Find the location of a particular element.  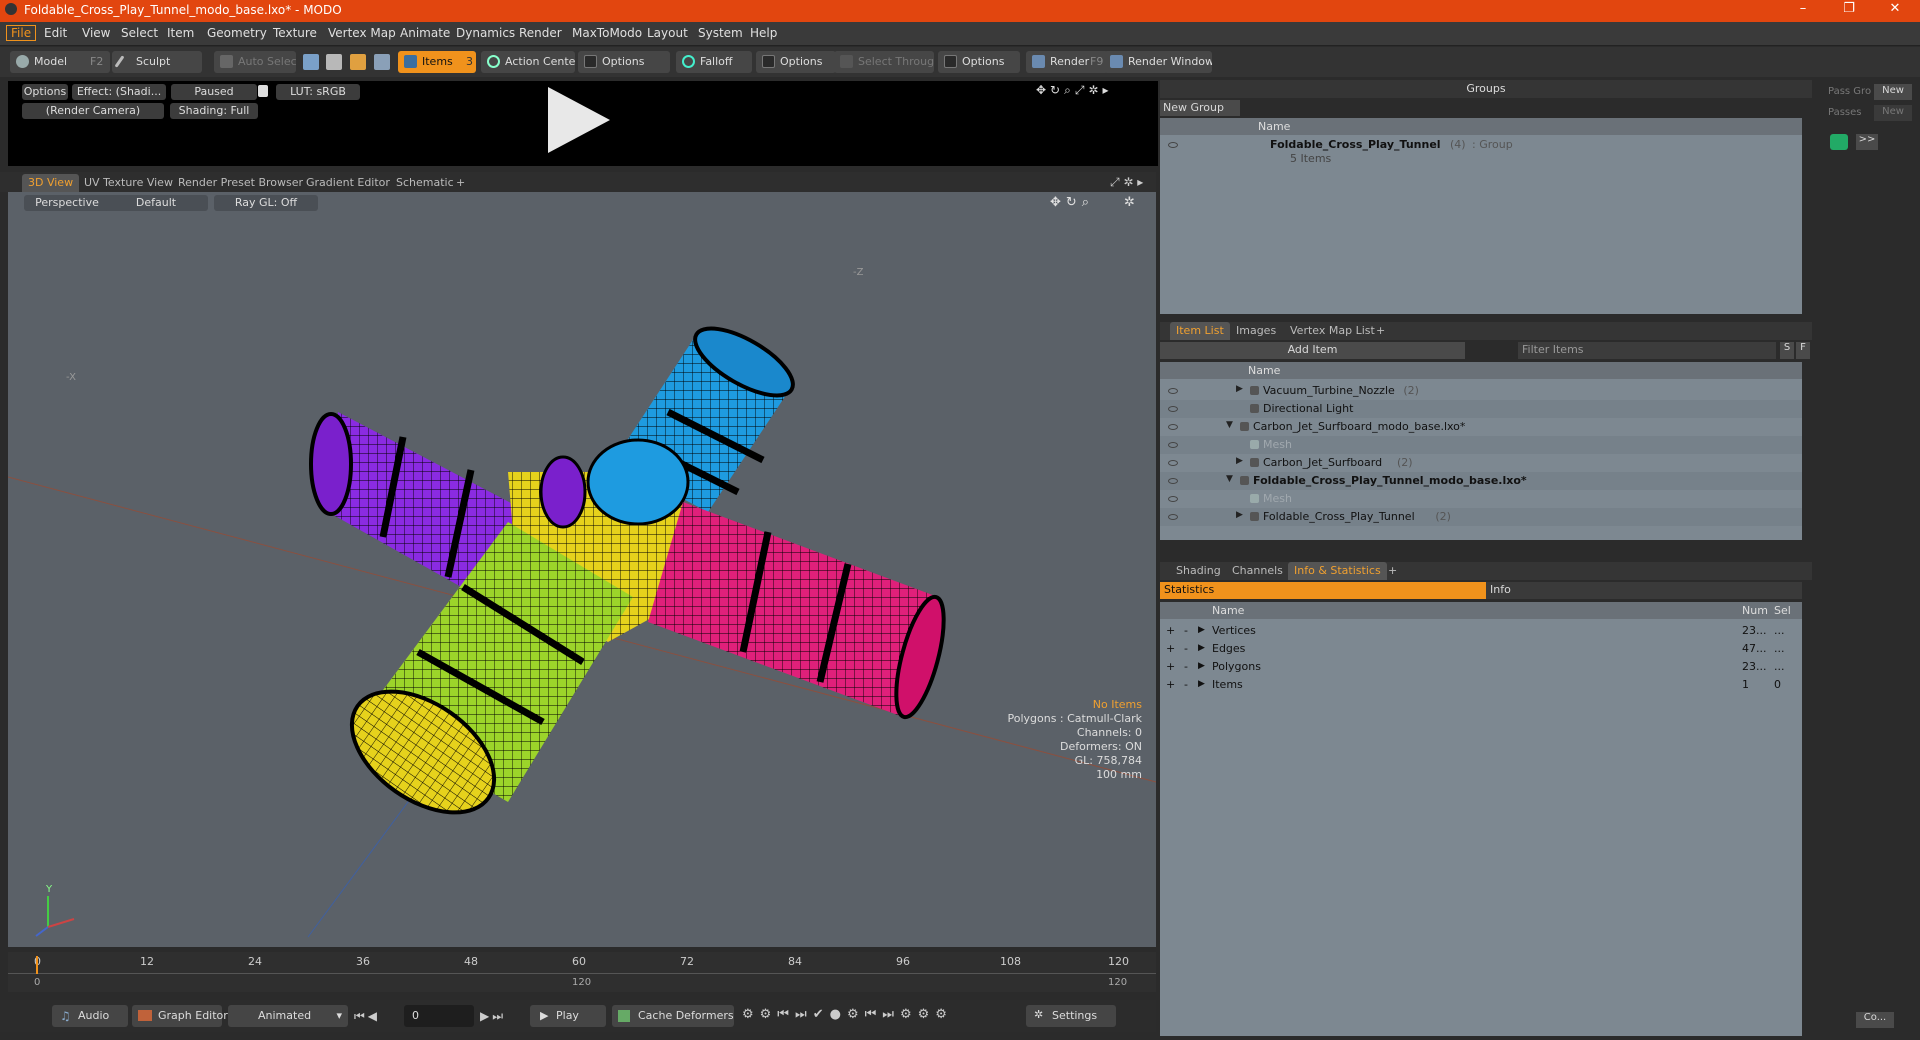

play-button: ▶ Play is located at coordinates (568, 1016).